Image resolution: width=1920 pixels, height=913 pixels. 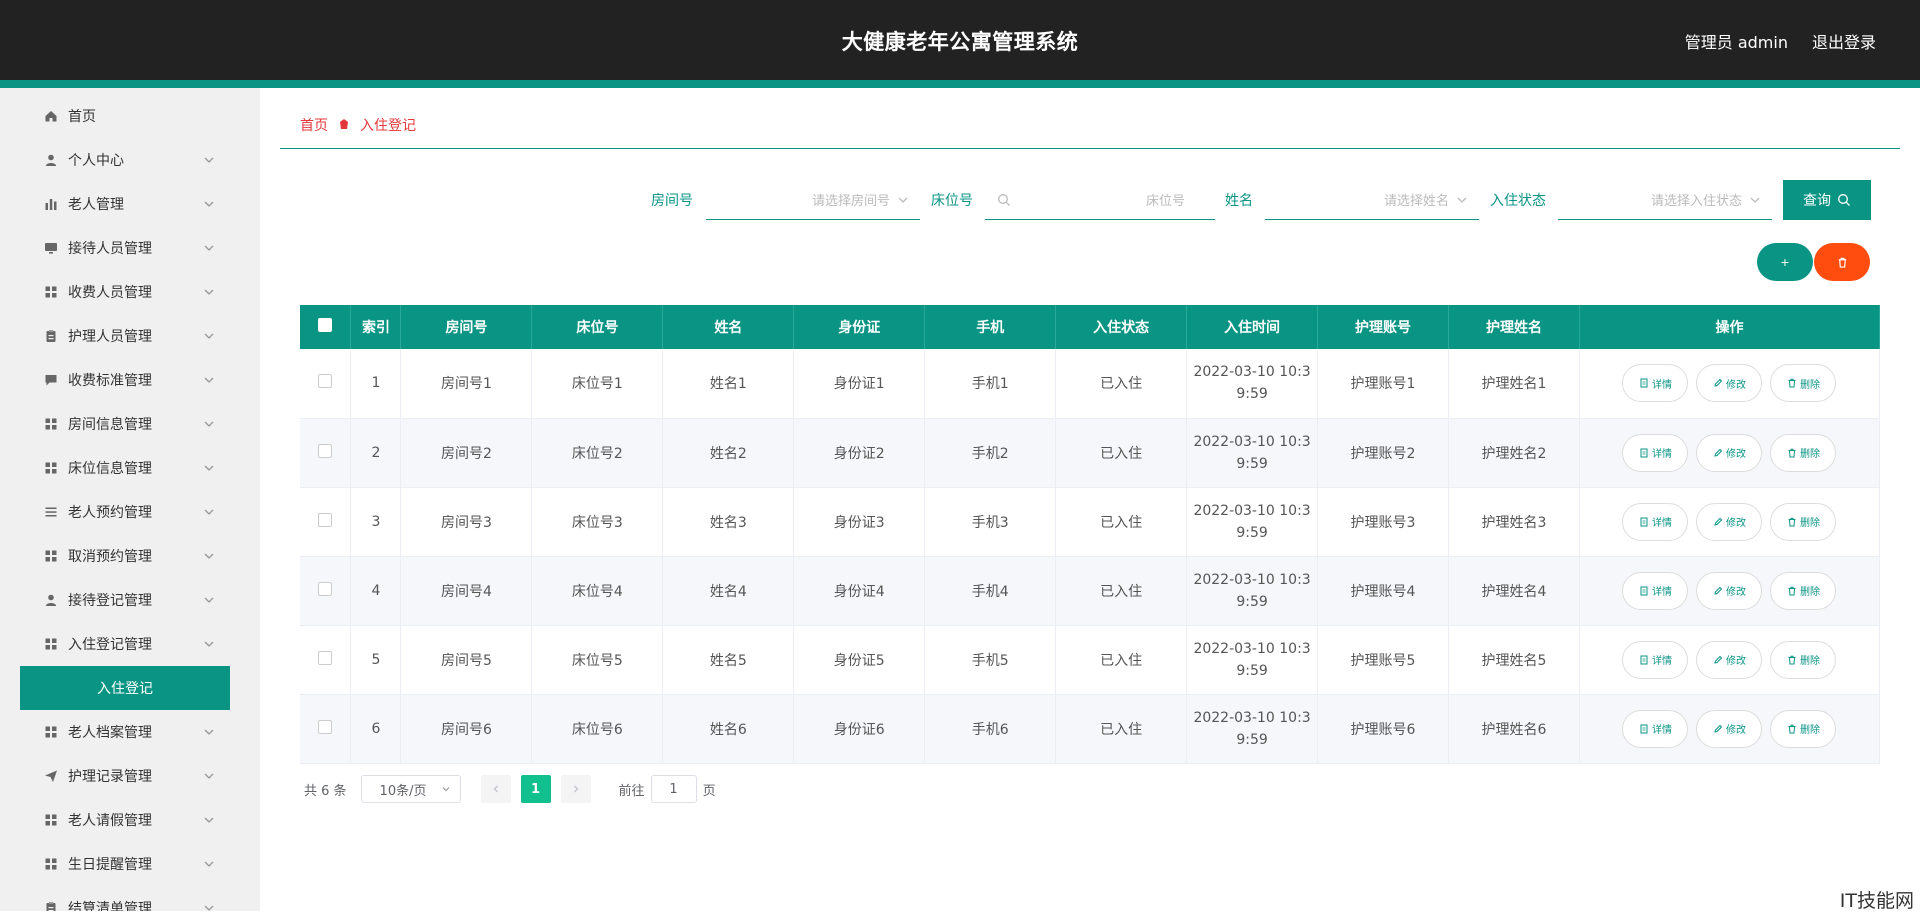 I want to click on sidebar-item: 老人预约管理, so click(x=125, y=512).